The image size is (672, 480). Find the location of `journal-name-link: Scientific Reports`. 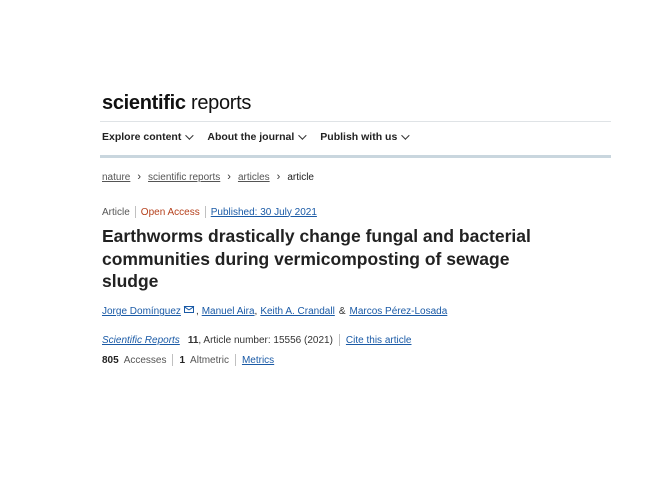

journal-name-link: Scientific Reports is located at coordinates (141, 340).